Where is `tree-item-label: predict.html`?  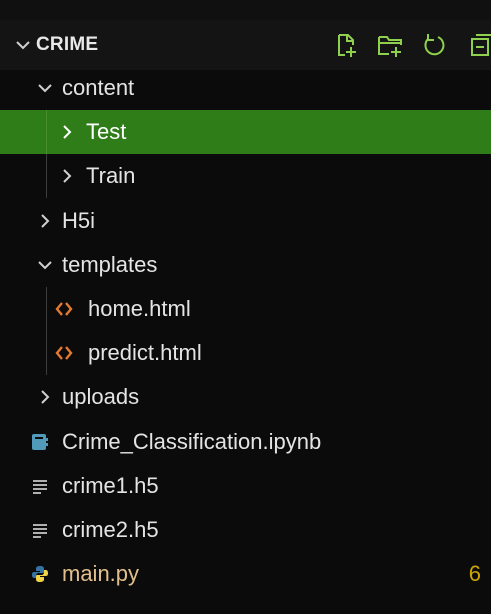 tree-item-label: predict.html is located at coordinates (145, 352).